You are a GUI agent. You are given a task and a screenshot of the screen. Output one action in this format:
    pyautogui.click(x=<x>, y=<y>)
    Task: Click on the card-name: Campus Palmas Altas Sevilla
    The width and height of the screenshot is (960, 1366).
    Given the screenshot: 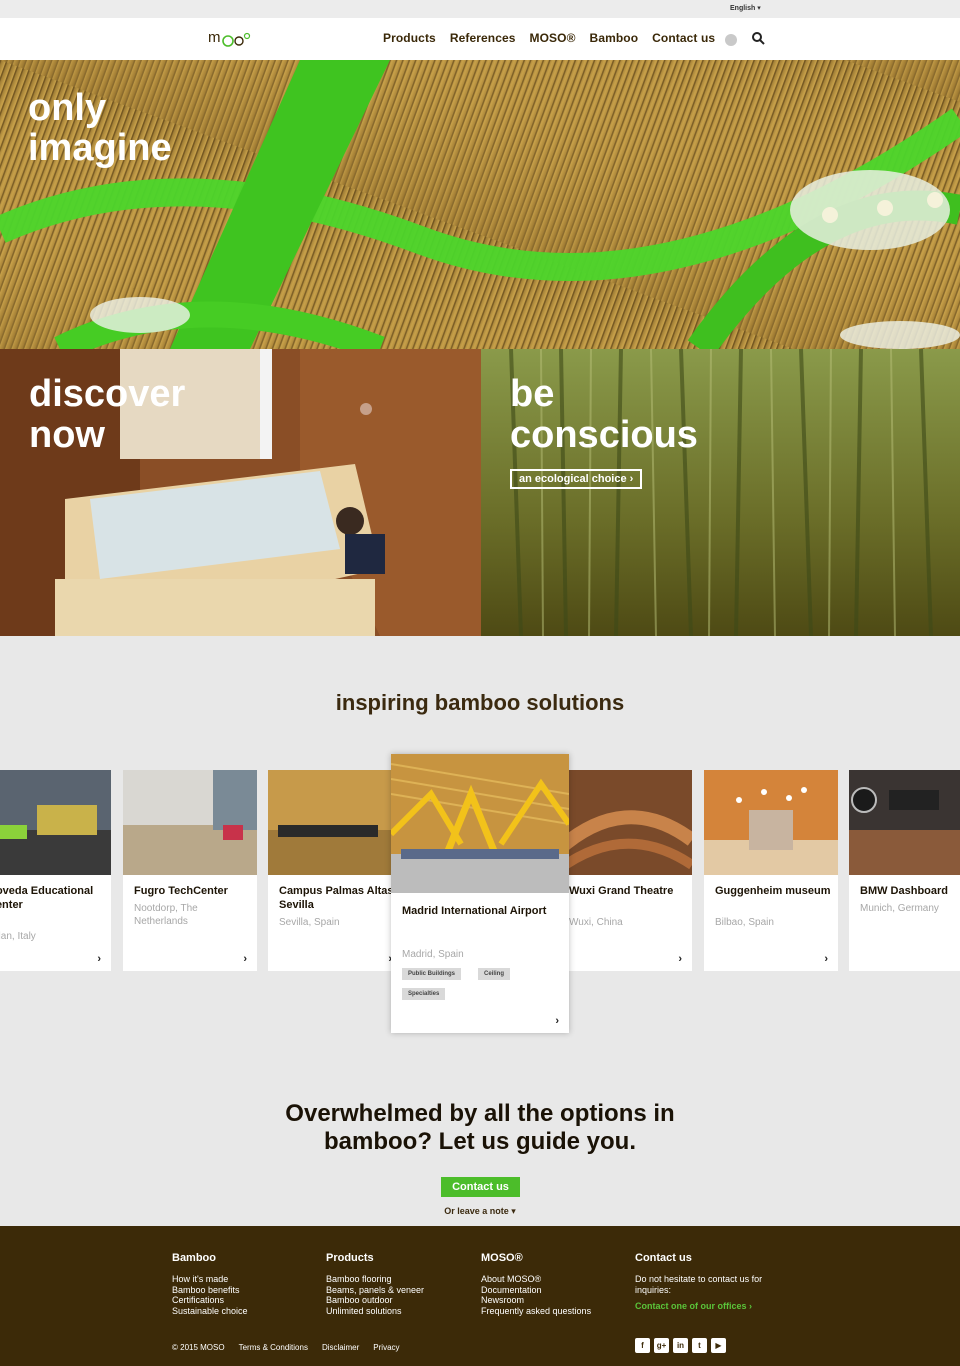 What is the action you would take?
    pyautogui.click(x=336, y=898)
    